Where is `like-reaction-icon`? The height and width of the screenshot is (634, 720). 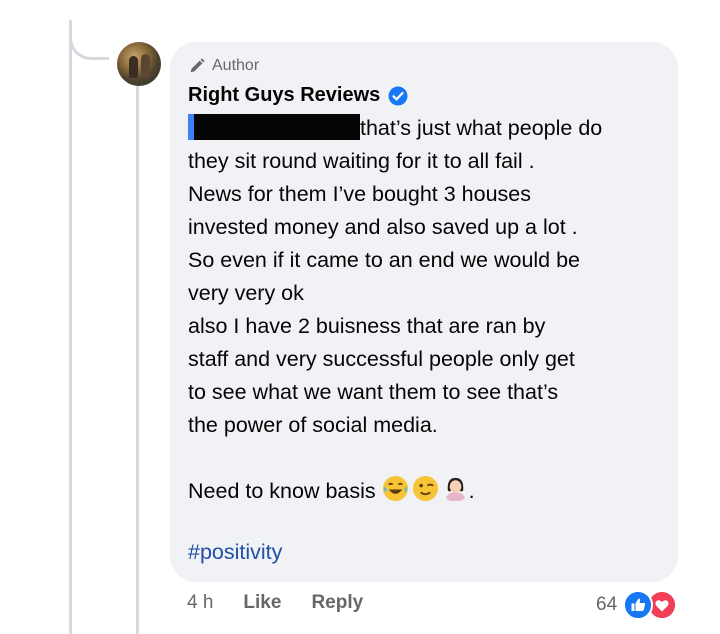
like-reaction-icon is located at coordinates (638, 605).